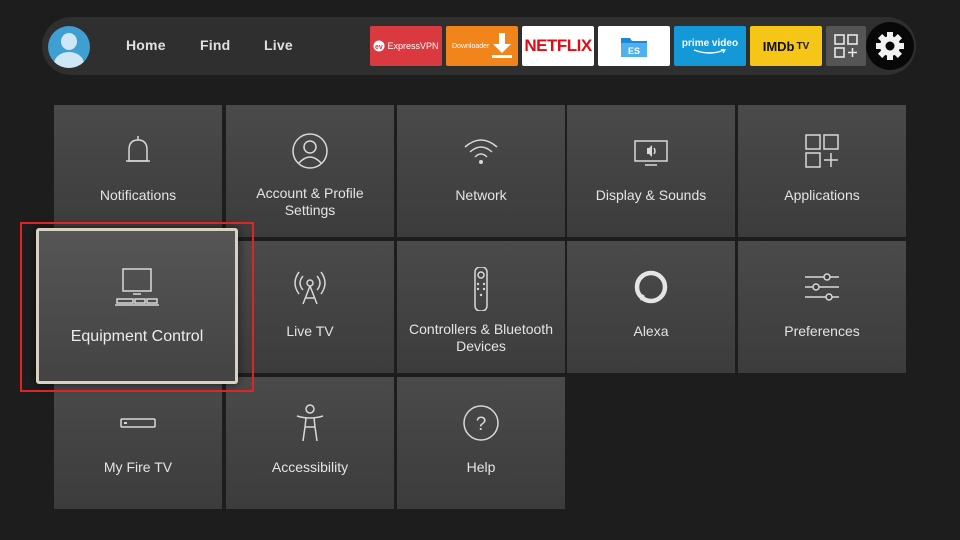  I want to click on tile-display-sounds: Display & Sounds, so click(651, 171).